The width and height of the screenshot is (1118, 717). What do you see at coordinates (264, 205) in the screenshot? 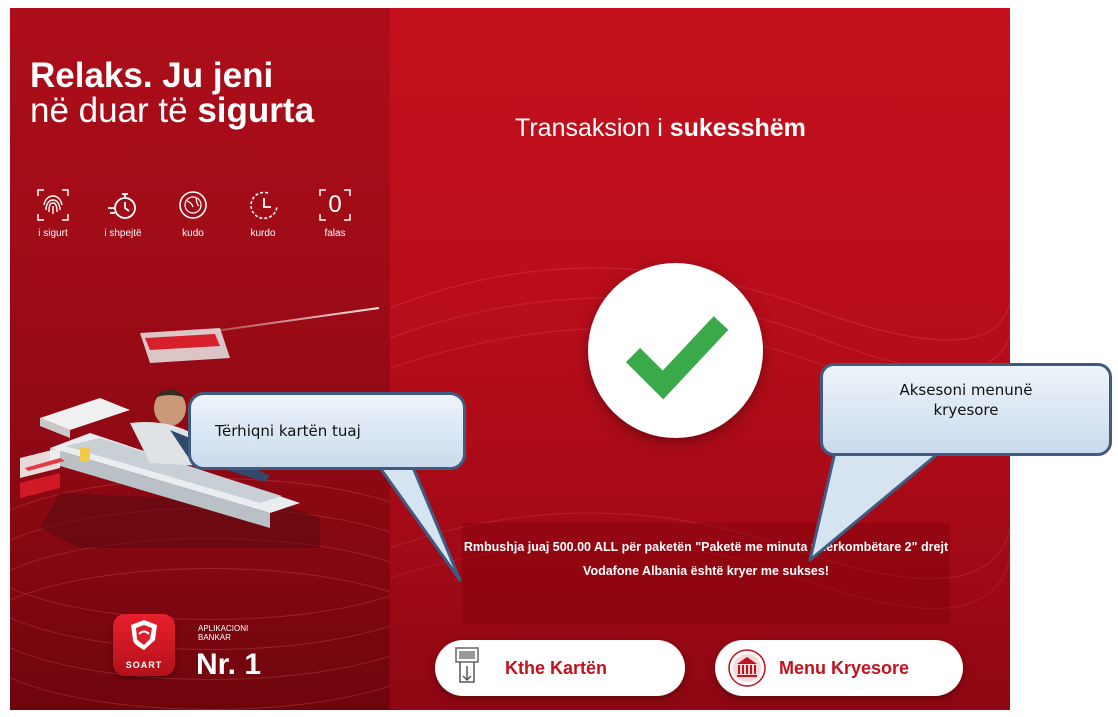
I see `clock-icon` at bounding box center [264, 205].